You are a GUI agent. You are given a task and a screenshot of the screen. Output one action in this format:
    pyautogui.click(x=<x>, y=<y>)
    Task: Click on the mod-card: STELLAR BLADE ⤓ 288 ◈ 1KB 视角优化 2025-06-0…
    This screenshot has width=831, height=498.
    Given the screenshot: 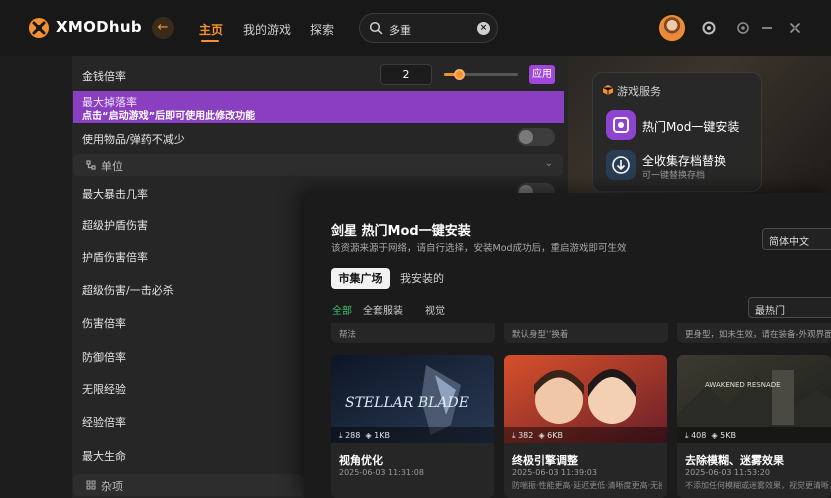 What is the action you would take?
    pyautogui.click(x=412, y=426)
    